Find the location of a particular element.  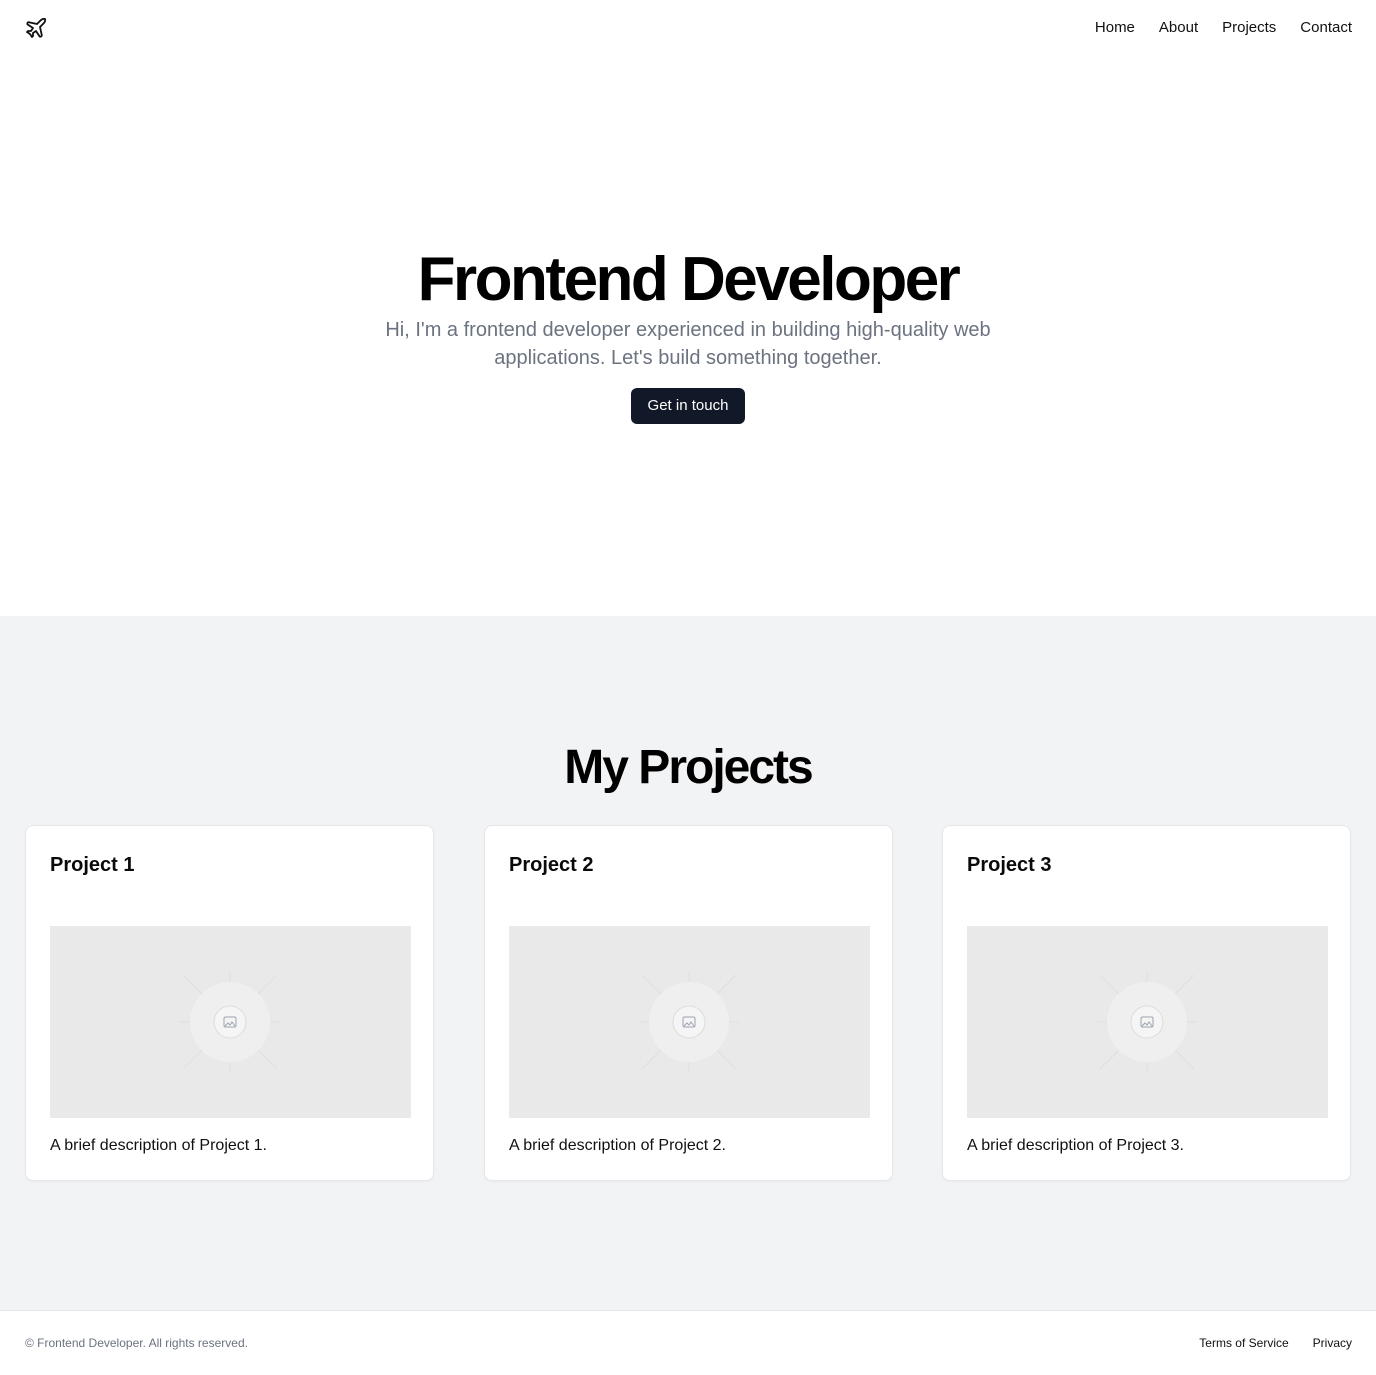

footer-nav: Terms of Service Privacy is located at coordinates (1275, 1343).